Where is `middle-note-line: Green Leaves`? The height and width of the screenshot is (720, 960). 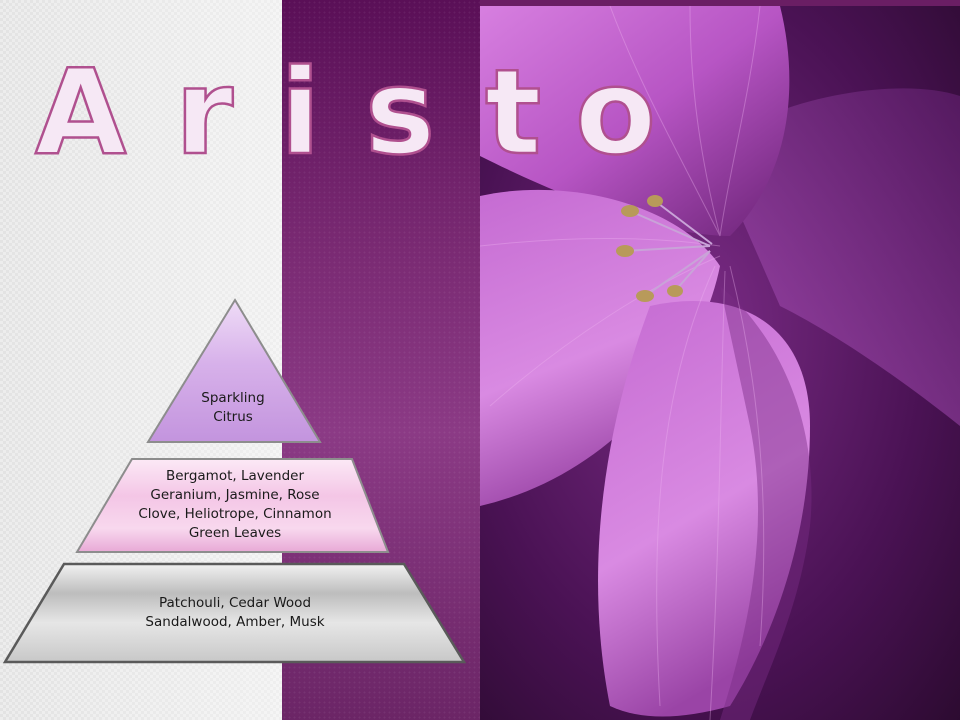 middle-note-line: Green Leaves is located at coordinates (235, 533).